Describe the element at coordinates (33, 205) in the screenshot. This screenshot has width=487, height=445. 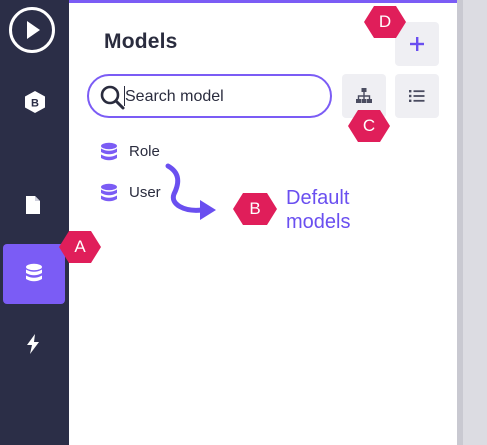
I see `document-icon` at that location.